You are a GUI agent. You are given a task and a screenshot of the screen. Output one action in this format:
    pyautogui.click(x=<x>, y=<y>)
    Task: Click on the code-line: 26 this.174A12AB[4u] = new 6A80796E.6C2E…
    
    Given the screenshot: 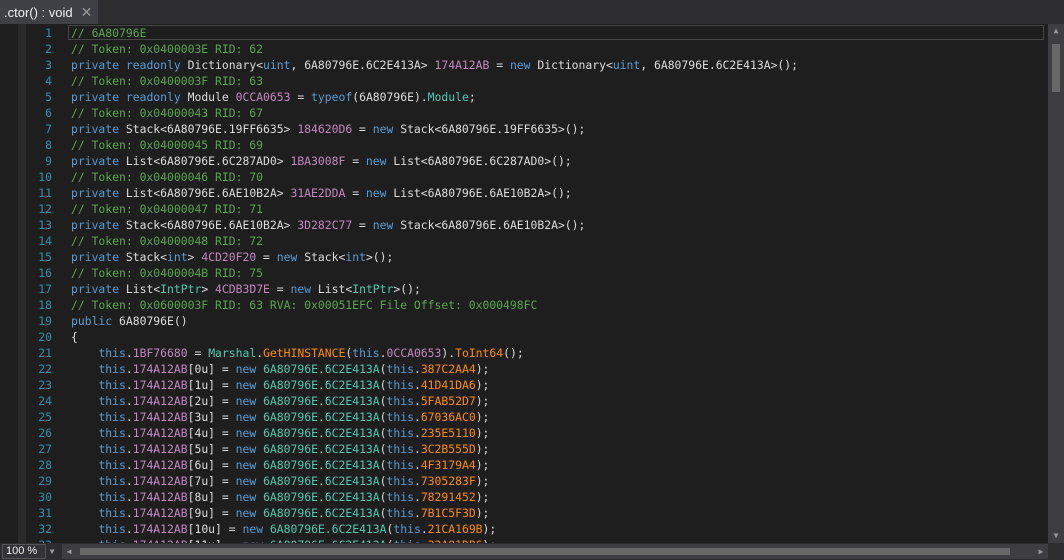 What is the action you would take?
    pyautogui.click(x=524, y=433)
    